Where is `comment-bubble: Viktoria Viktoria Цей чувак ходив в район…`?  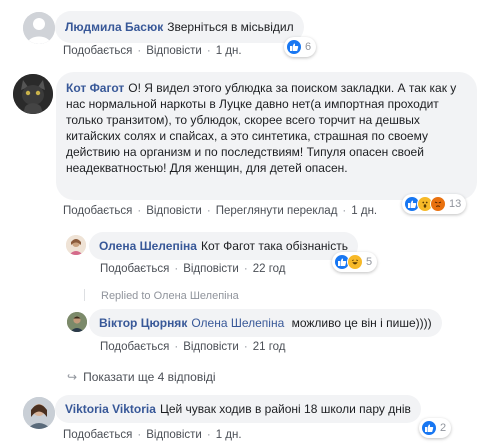
comment-bubble: Viktoria Viktoria Цей чувак ходив в район… is located at coordinates (238, 409).